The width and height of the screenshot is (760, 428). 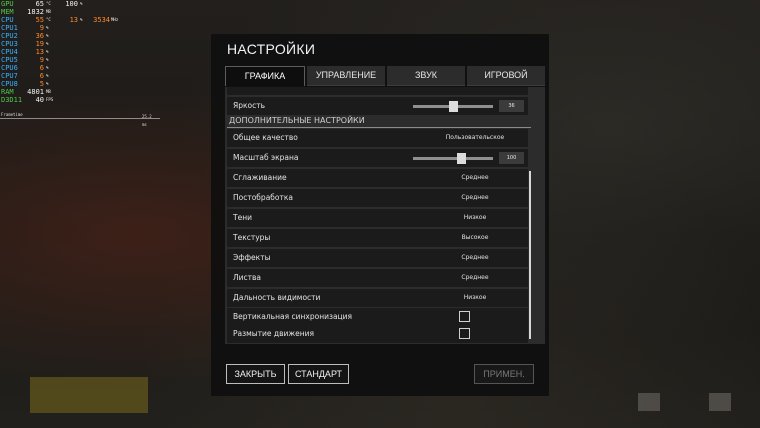 What do you see at coordinates (453, 158) in the screenshot?
I see `screen-scale-slider` at bounding box center [453, 158].